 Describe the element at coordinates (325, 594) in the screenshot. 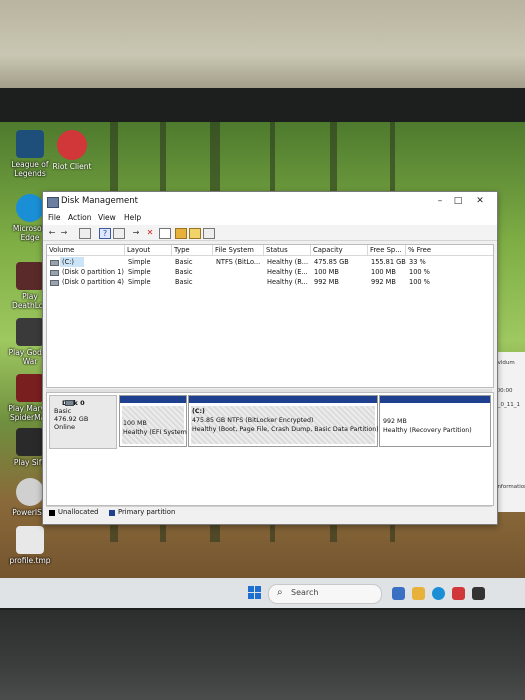

I see `taskbar-search: ⌕ Search` at that location.